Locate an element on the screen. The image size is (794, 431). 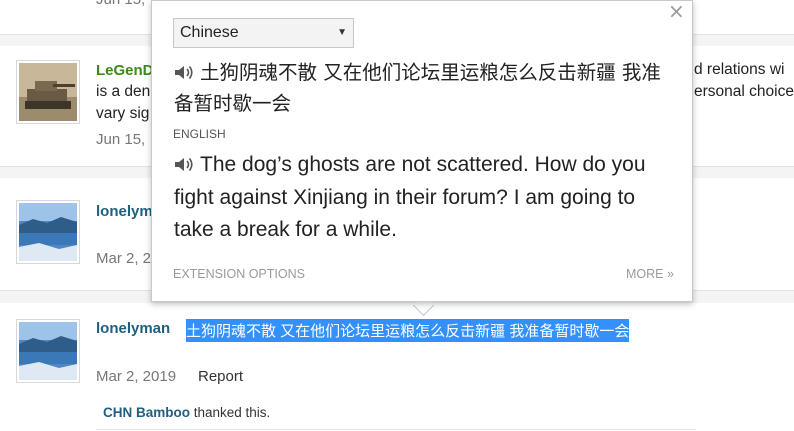
tank-avatar-image is located at coordinates (48, 92).